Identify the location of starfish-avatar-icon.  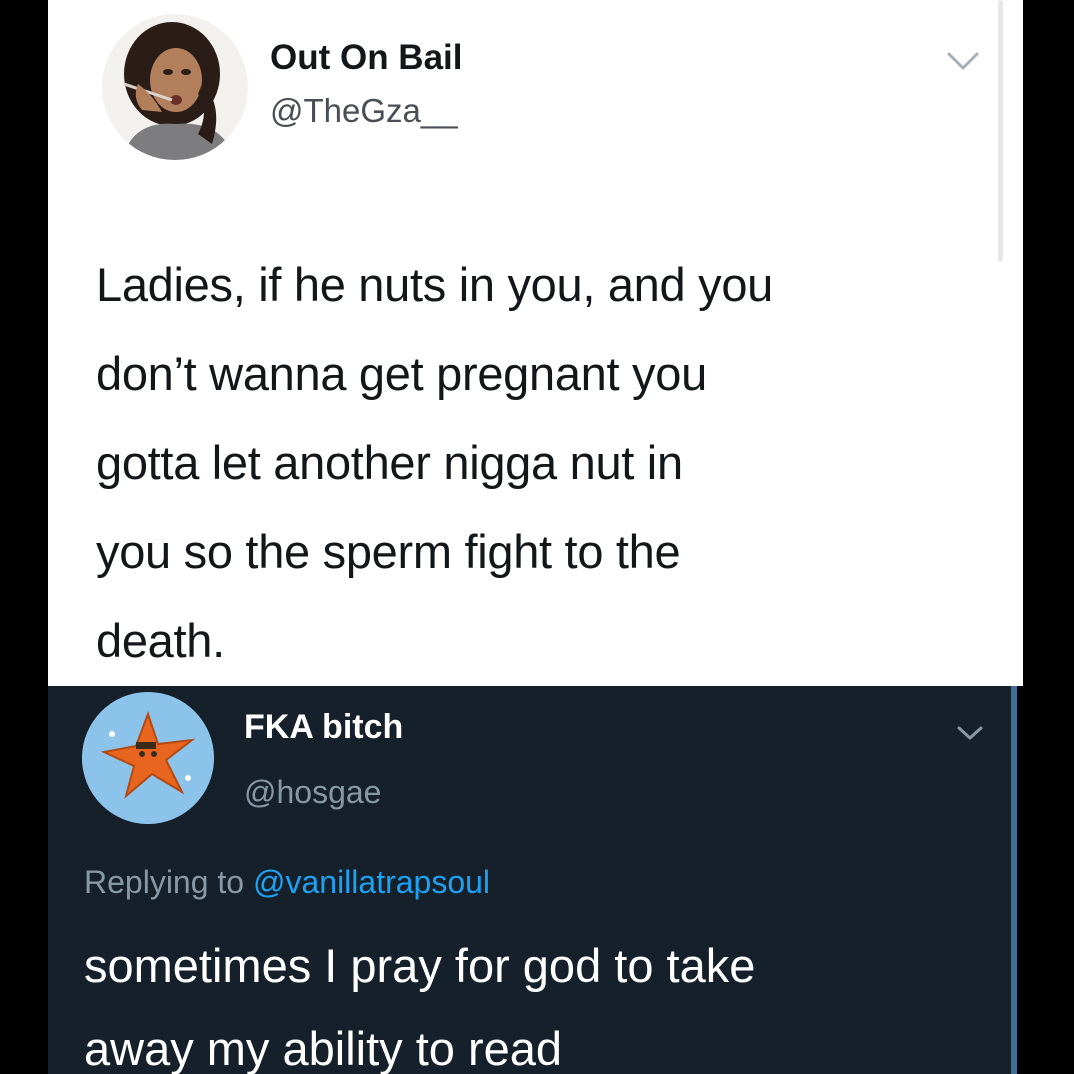
(148, 758).